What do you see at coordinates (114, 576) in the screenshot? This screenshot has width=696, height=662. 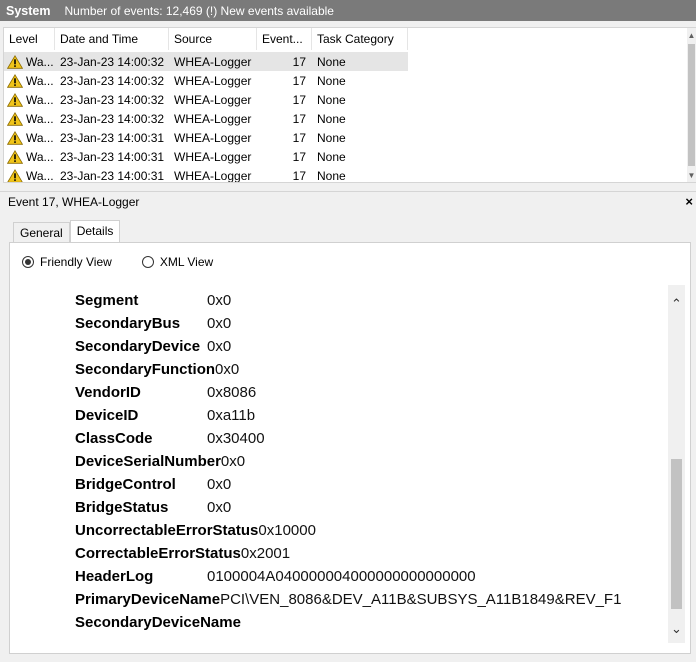 I see `field-key: HeaderLog` at bounding box center [114, 576].